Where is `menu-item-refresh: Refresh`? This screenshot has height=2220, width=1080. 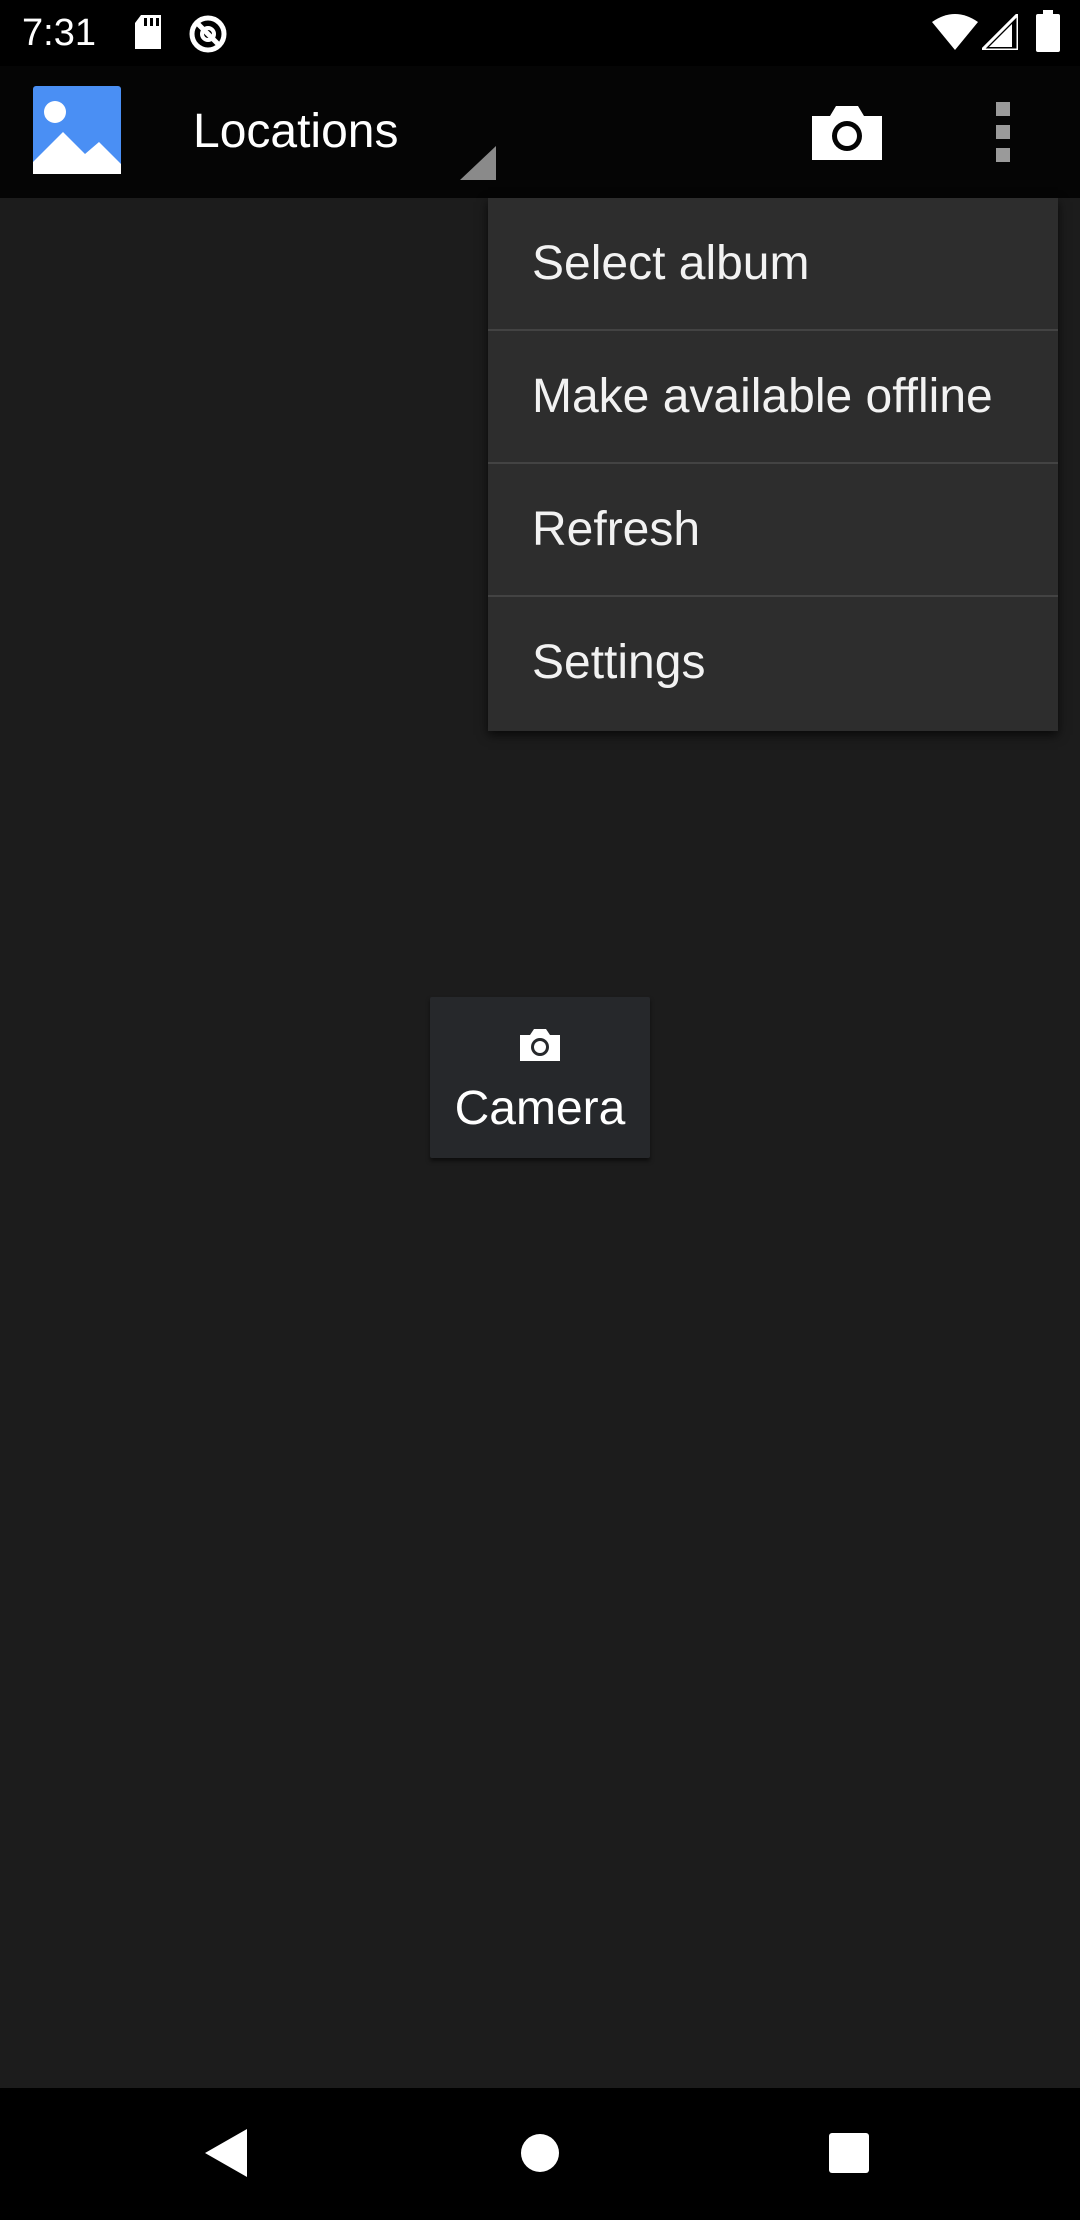
menu-item-refresh: Refresh is located at coordinates (773, 530).